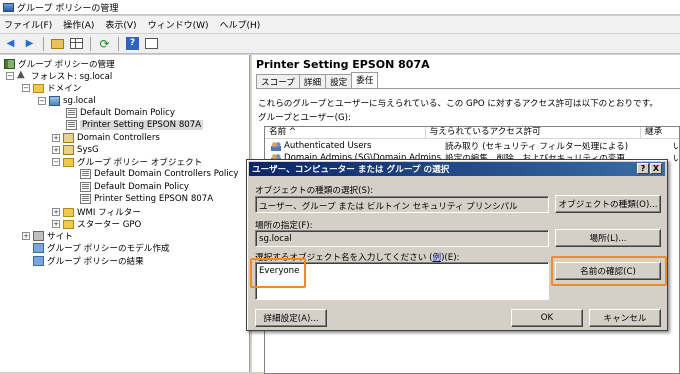 The image size is (680, 374). What do you see at coordinates (75, 150) in the screenshot?
I see `tree-item-sysg: + SysG` at bounding box center [75, 150].